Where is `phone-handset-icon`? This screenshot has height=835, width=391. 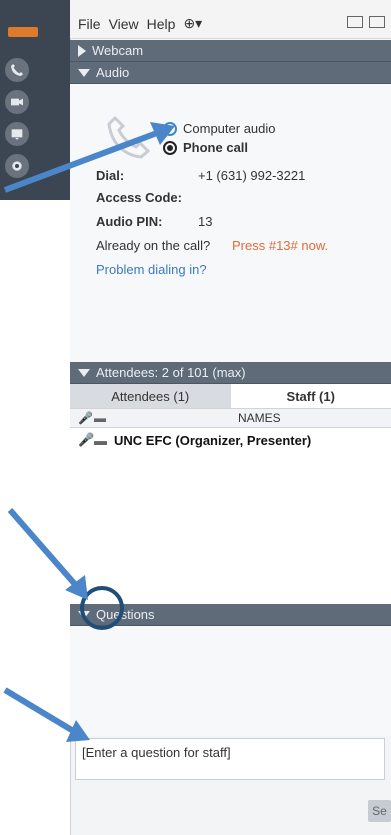 phone-handset-icon is located at coordinates (129, 137).